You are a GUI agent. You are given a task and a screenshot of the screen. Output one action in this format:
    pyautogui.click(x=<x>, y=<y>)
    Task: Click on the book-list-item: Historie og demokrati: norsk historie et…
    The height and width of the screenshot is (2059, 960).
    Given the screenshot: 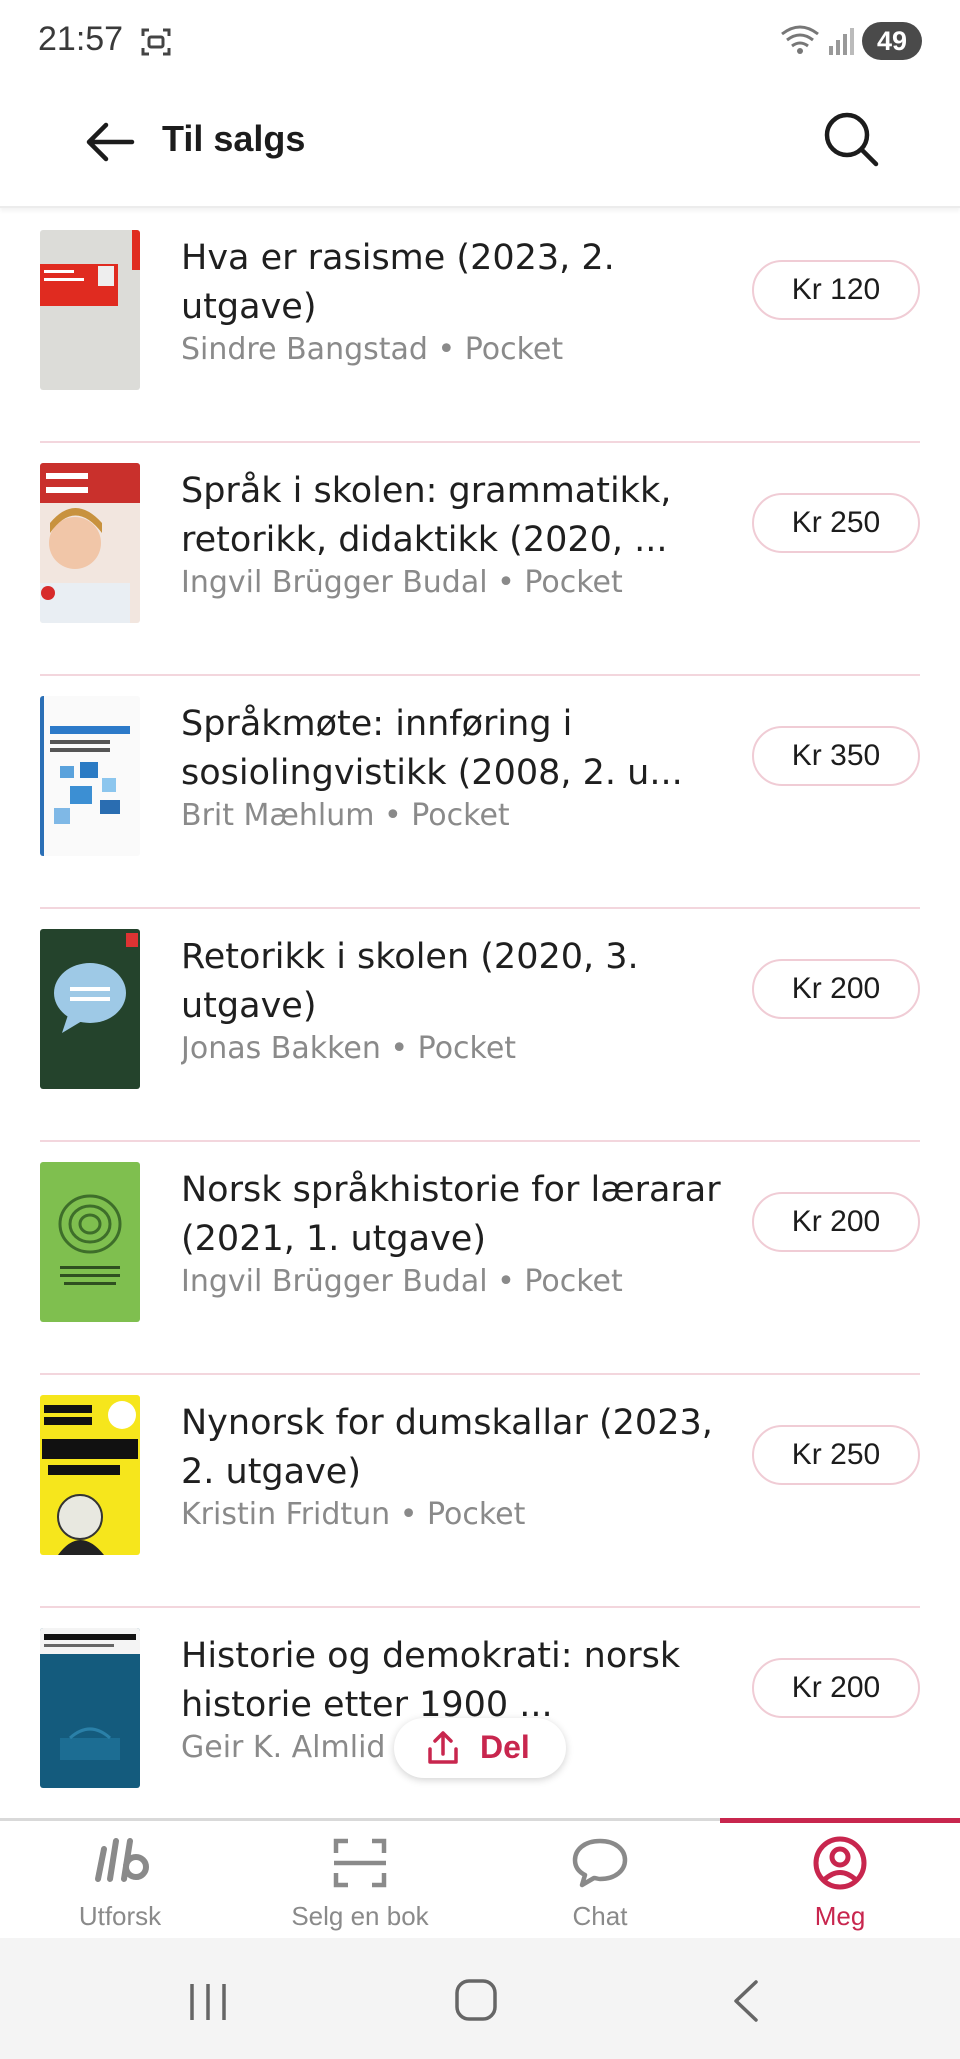 What is the action you would take?
    pyautogui.click(x=480, y=1712)
    